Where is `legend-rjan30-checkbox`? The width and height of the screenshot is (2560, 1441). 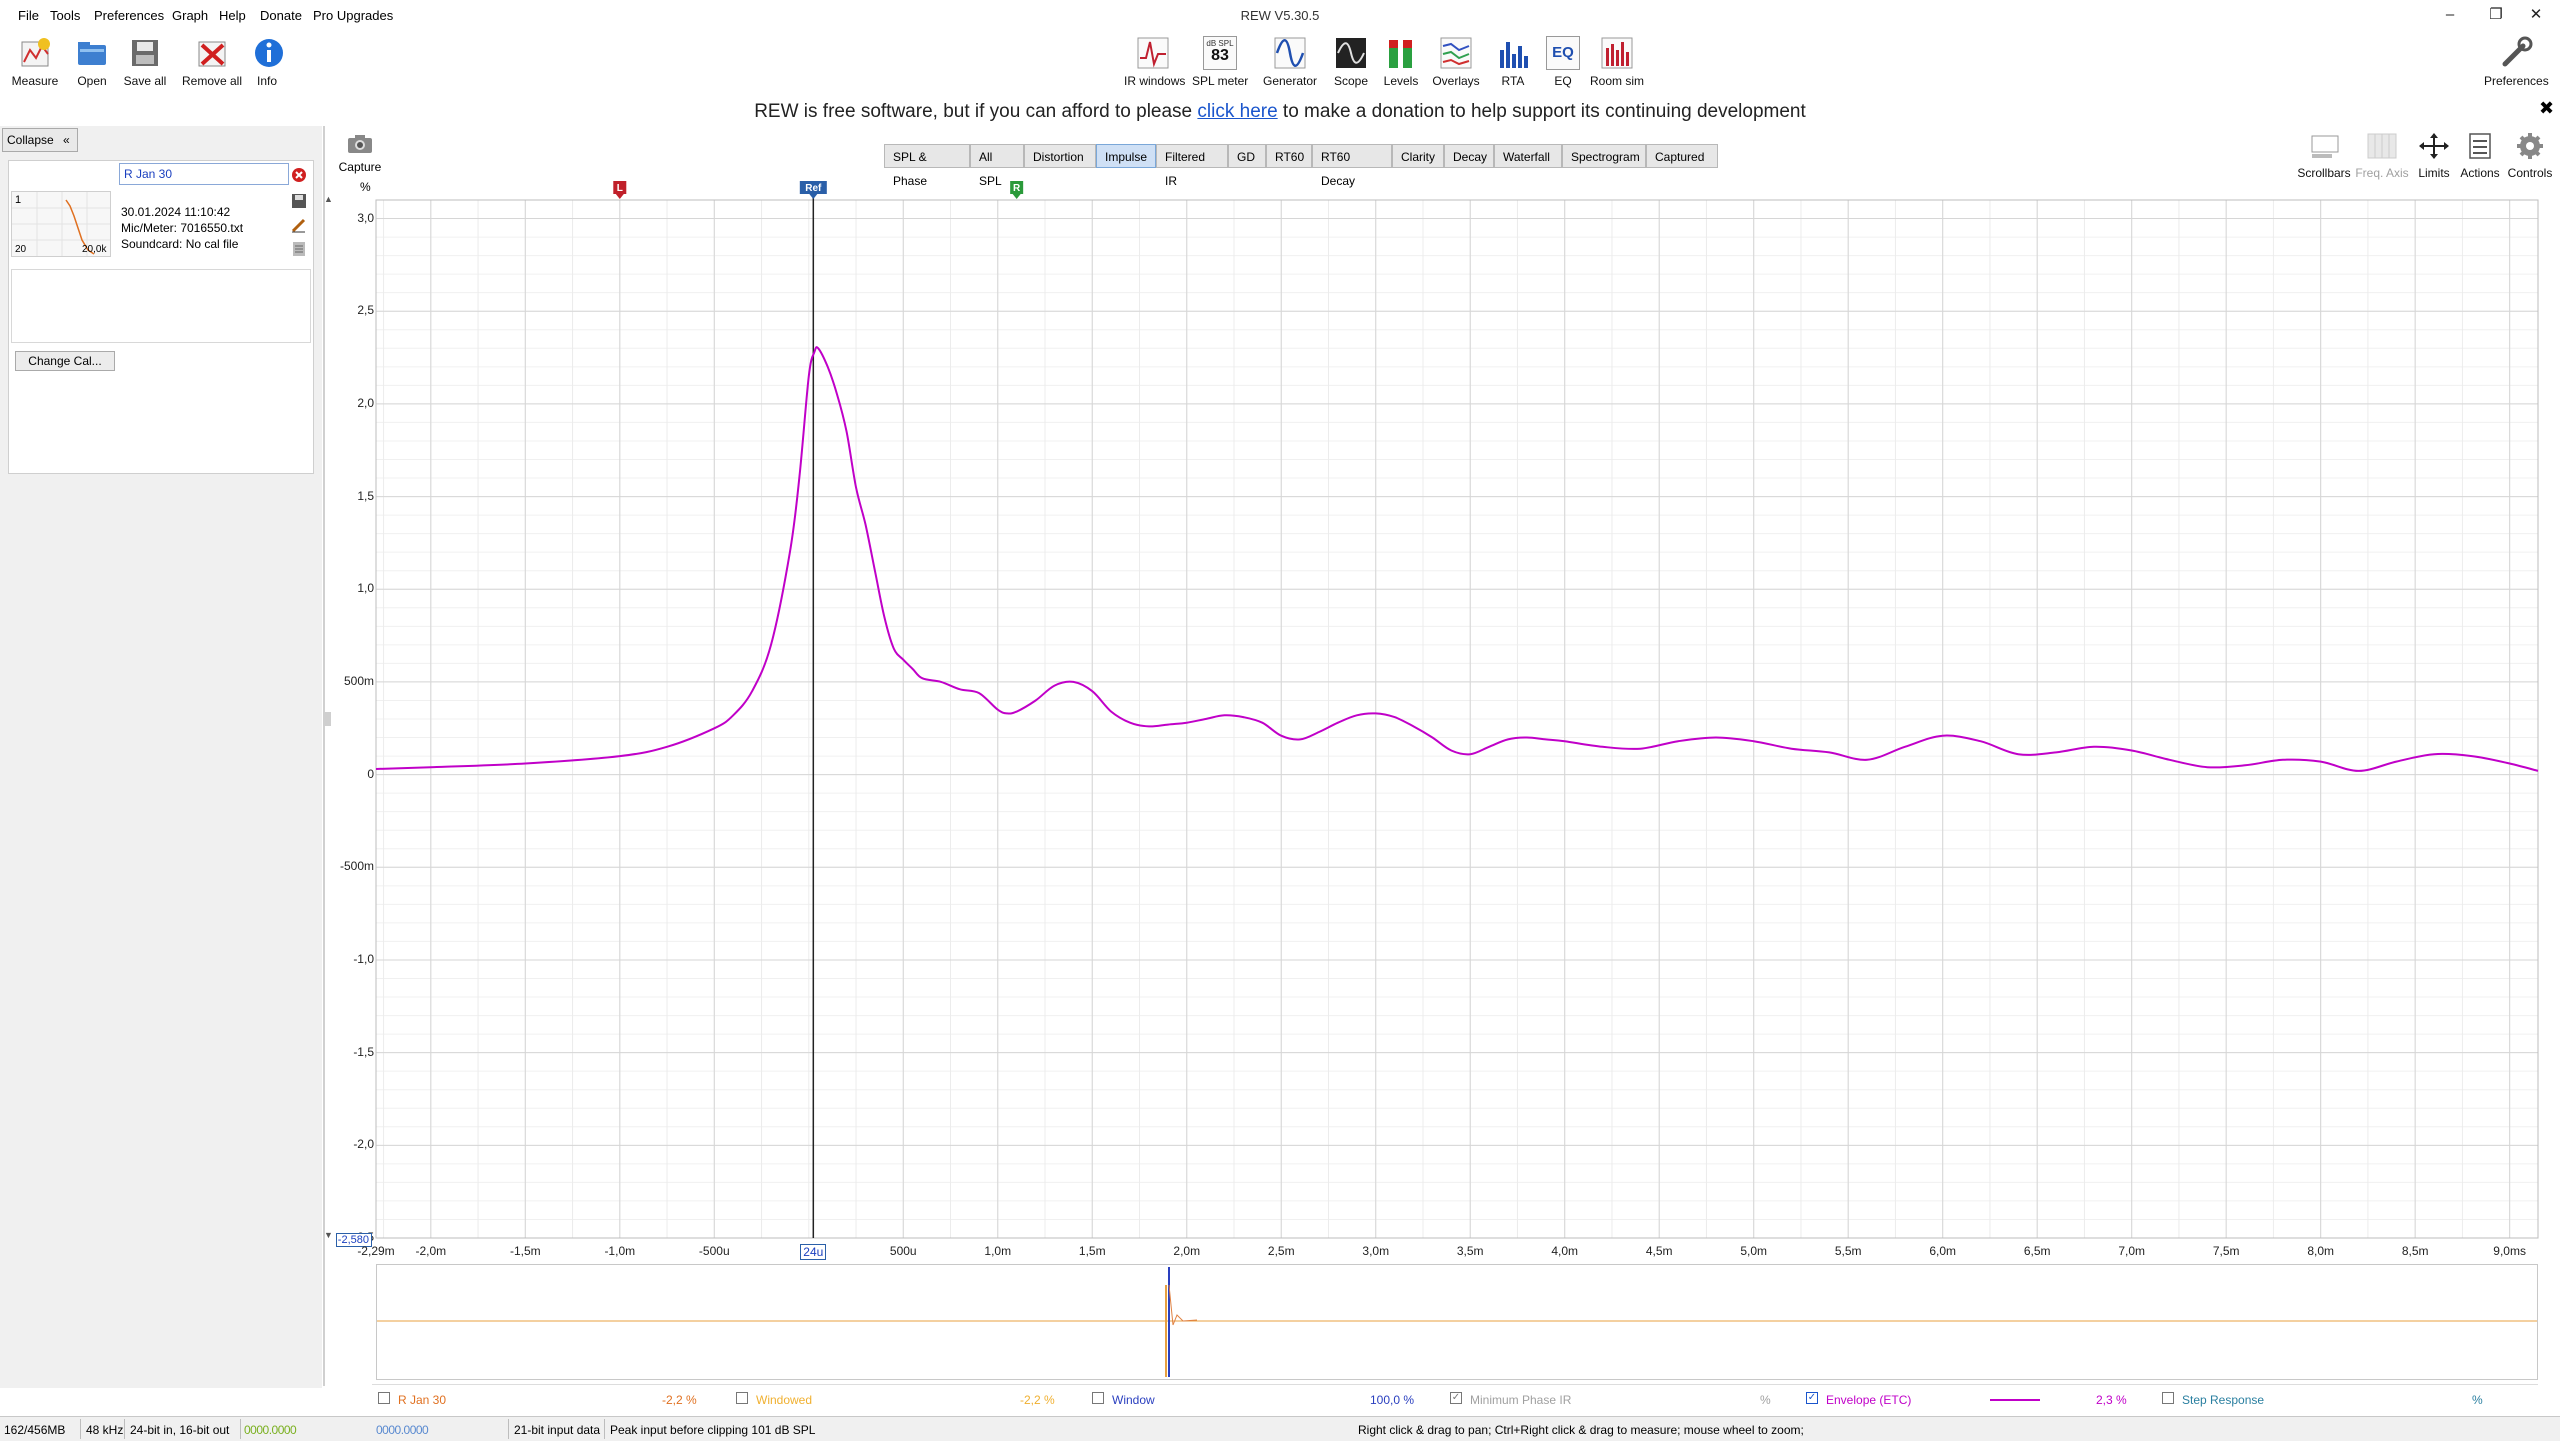
legend-rjan30-checkbox is located at coordinates (384, 1398).